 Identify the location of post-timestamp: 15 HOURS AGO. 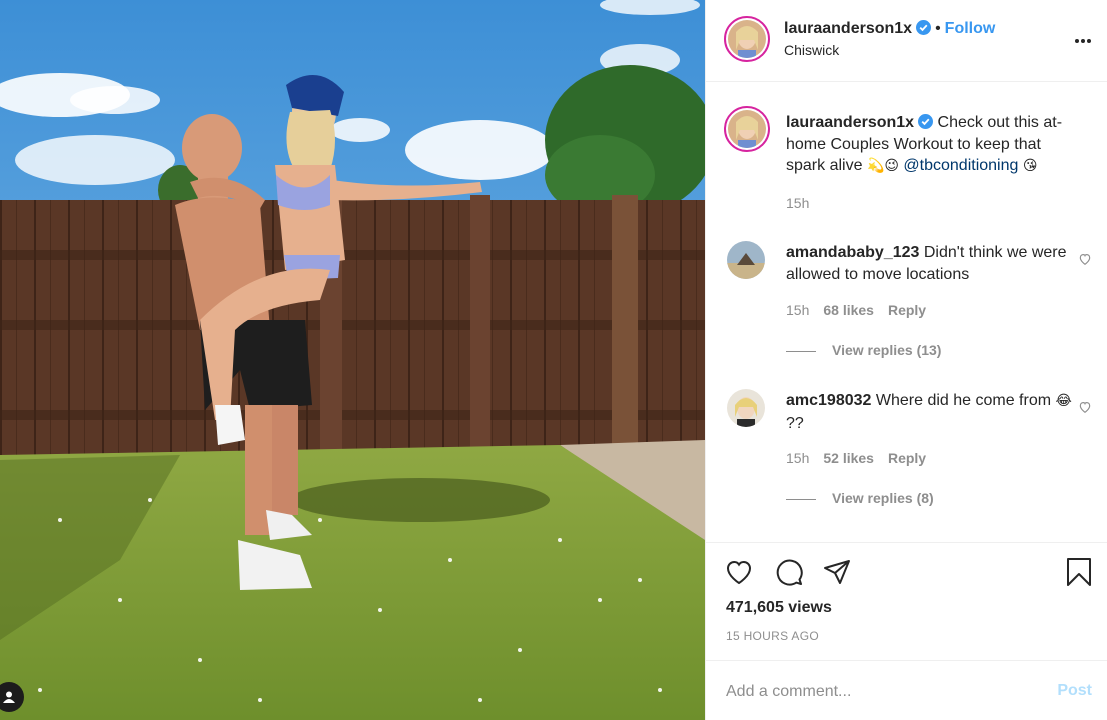
(772, 636).